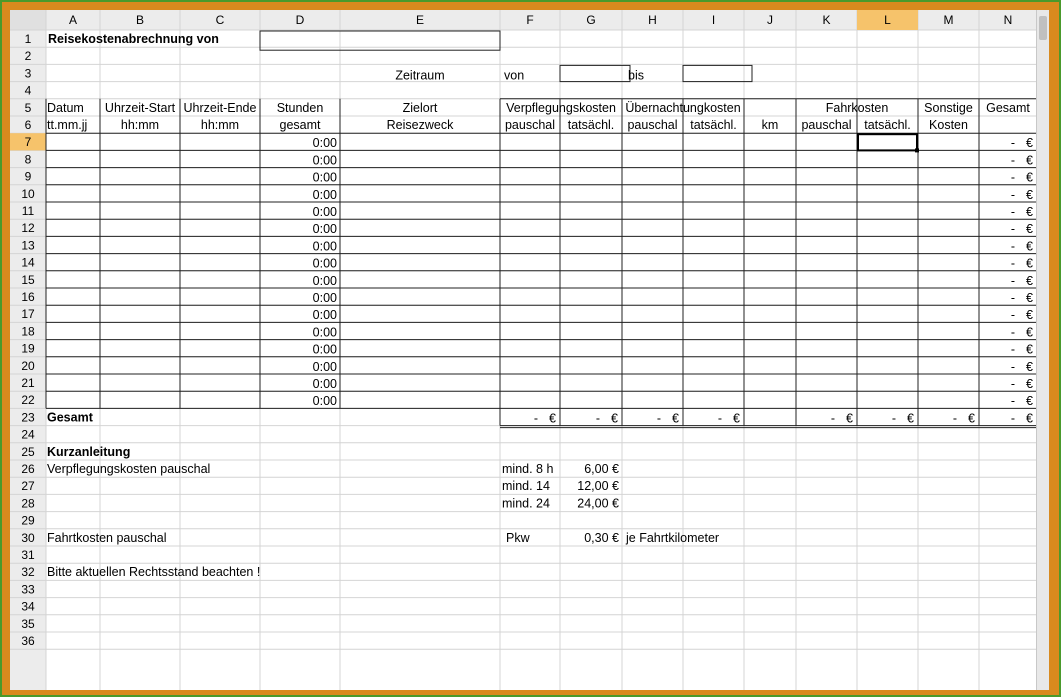  I want to click on rate-value: 12,00 €, so click(598, 486).